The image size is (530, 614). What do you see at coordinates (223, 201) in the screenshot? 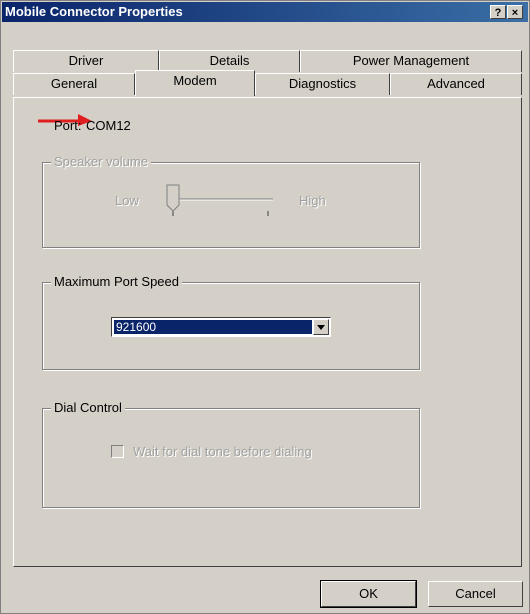
I see `speaker-volume-slider` at bounding box center [223, 201].